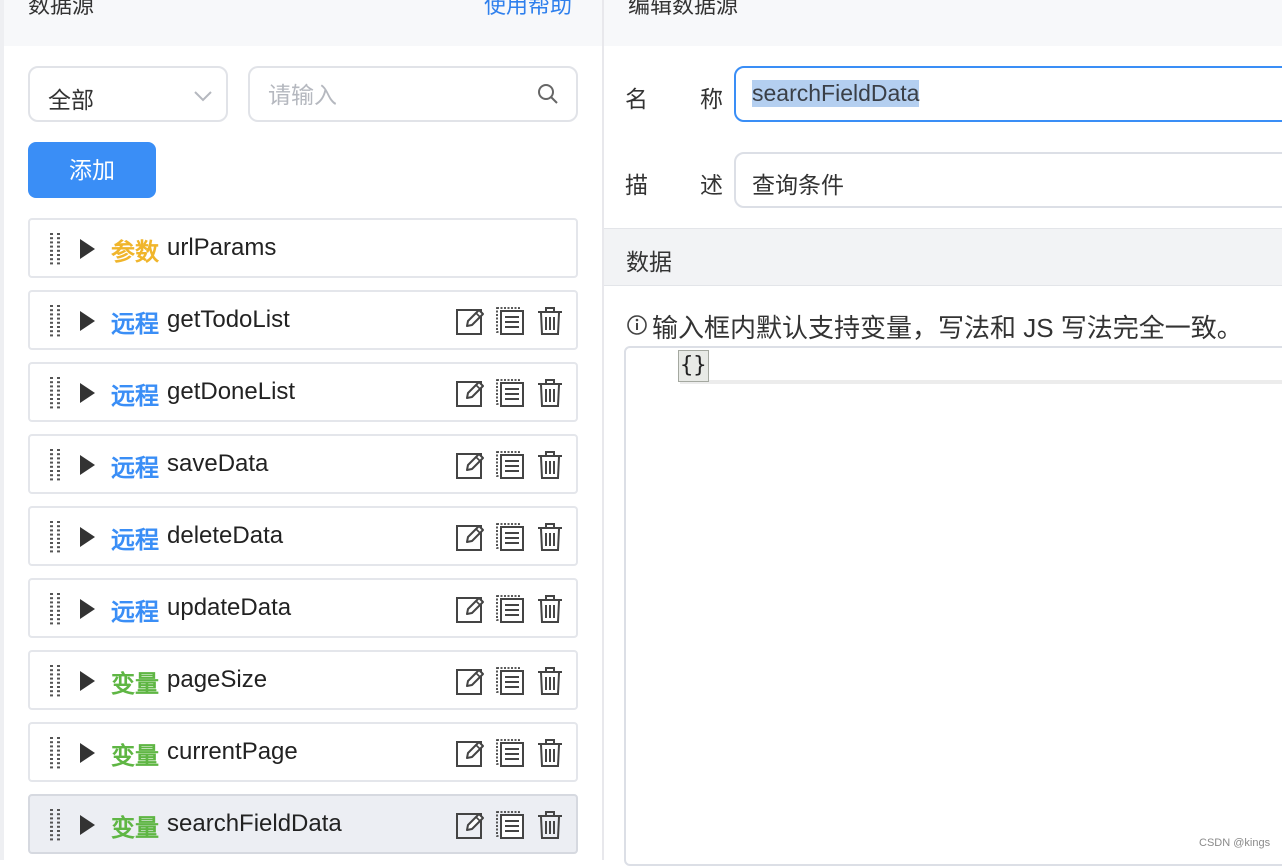  Describe the element at coordinates (2, 430) in the screenshot. I see `panel-edge` at that location.